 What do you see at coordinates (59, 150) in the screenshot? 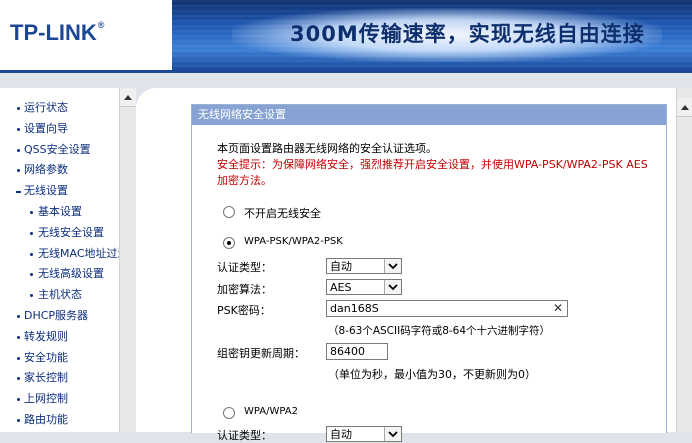
I see `sidebar-item-qss: QSS安全设置` at bounding box center [59, 150].